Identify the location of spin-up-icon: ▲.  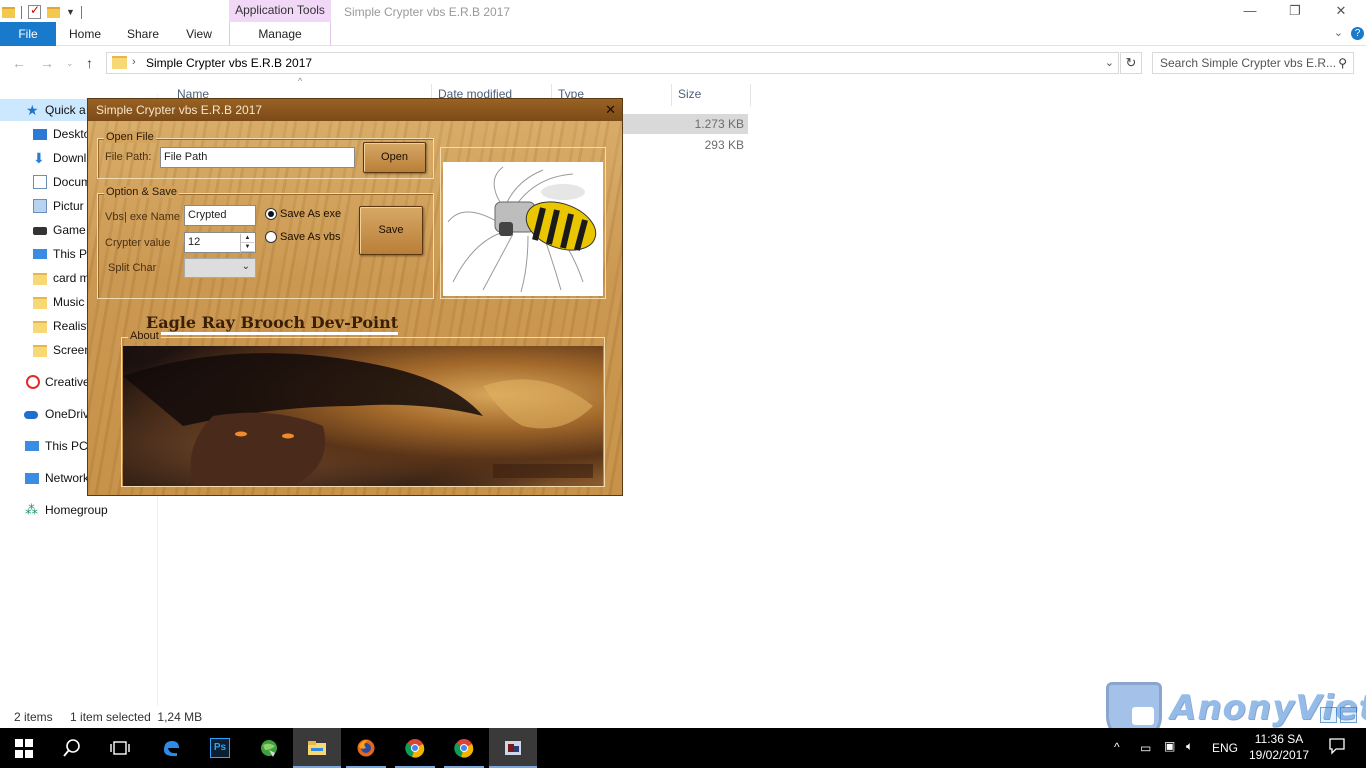
(247, 238).